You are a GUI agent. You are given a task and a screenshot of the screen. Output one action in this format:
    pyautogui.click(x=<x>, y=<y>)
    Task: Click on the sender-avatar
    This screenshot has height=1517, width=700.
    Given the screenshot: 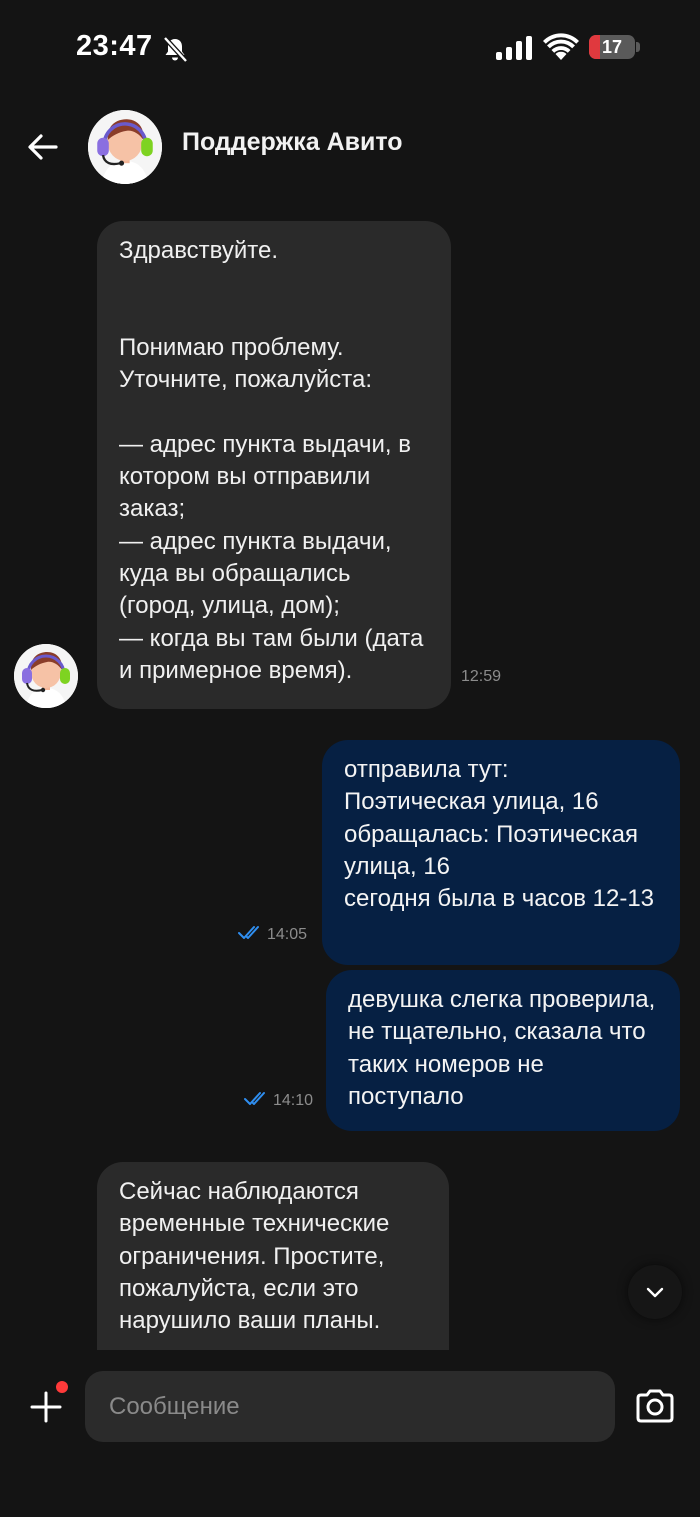 What is the action you would take?
    pyautogui.click(x=46, y=676)
    